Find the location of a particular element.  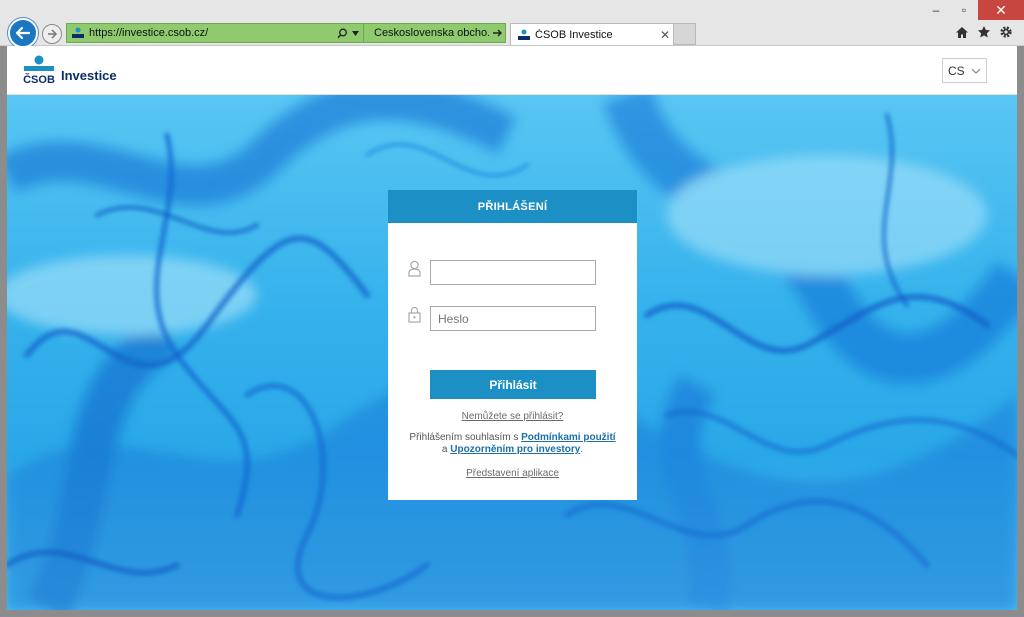

app-intro-row: Představení aplikace is located at coordinates (512, 473).